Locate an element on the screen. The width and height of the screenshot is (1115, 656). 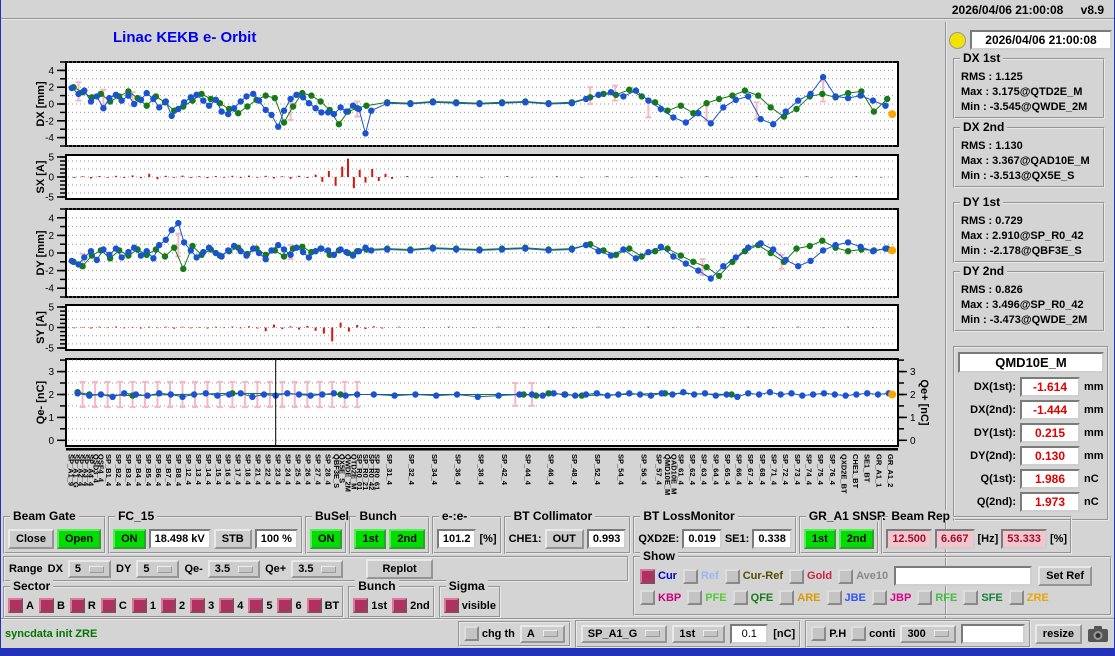
show-sfe-item: SFE is located at coordinates (983, 597).